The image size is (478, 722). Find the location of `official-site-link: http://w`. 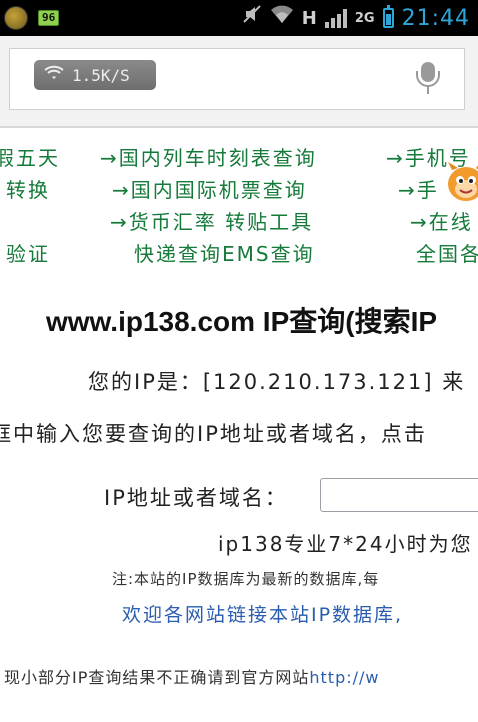

official-site-link: http://w is located at coordinates (344, 677).